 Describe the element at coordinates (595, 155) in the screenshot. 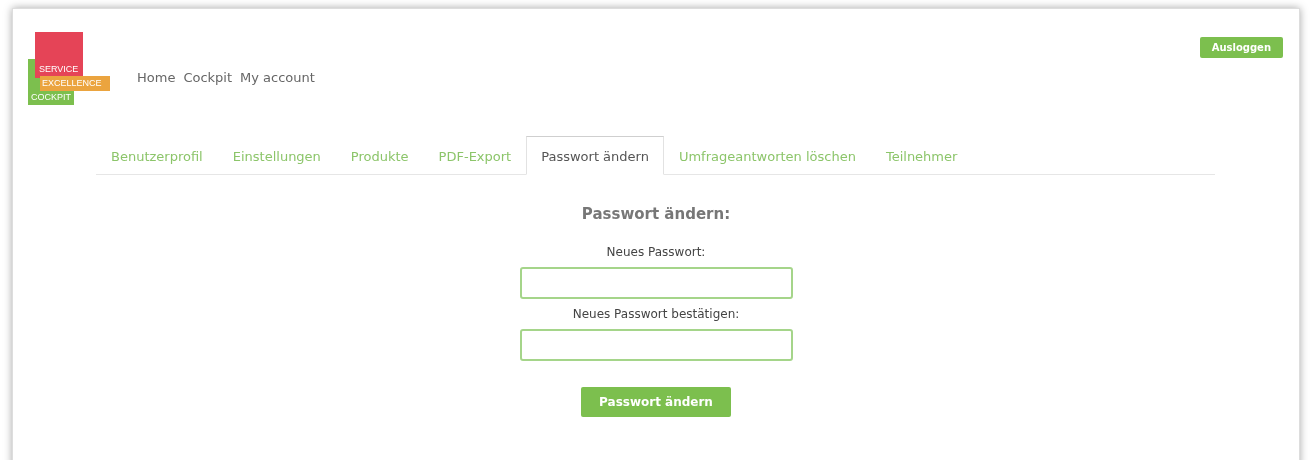

I see `tab: Passwort ändern` at that location.